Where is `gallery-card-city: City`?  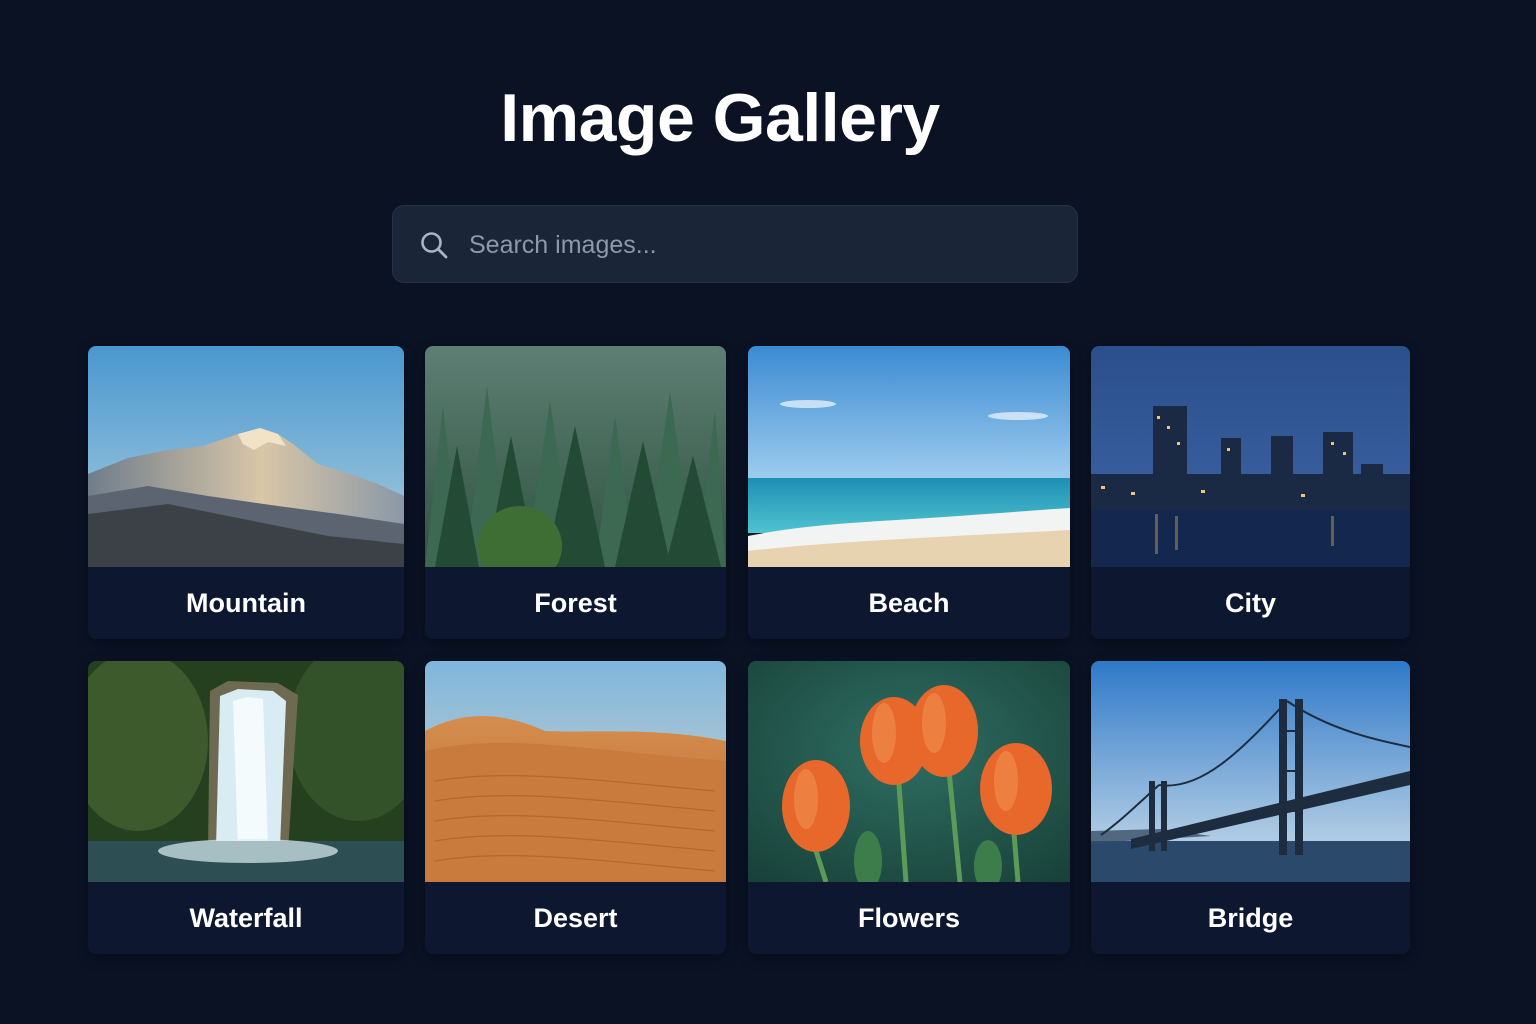 gallery-card-city: City is located at coordinates (1250, 492).